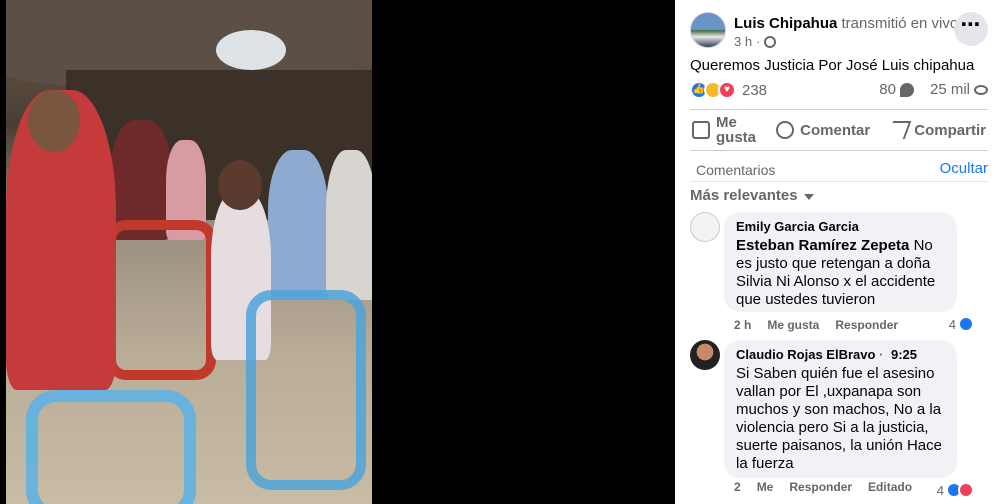 The height and width of the screenshot is (504, 1000). What do you see at coordinates (736, 170) in the screenshot?
I see `comments-title: Comentarios` at bounding box center [736, 170].